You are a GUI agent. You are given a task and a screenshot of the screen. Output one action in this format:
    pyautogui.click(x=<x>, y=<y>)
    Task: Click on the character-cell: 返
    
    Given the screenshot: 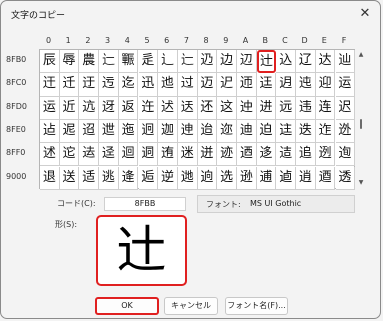 What is the action you would take?
    pyautogui.click(x=128, y=108)
    